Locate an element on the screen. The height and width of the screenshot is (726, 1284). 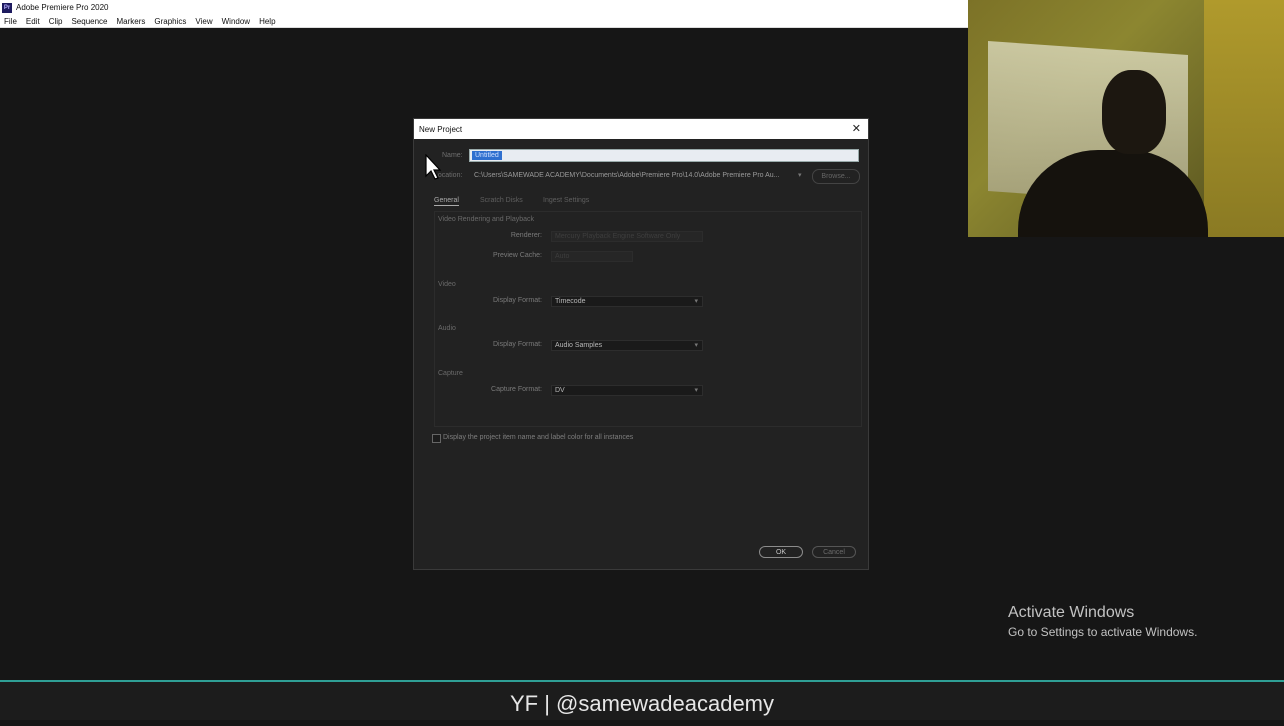
channel-caption: YF | @samewadeacademy is located at coordinates (642, 703).